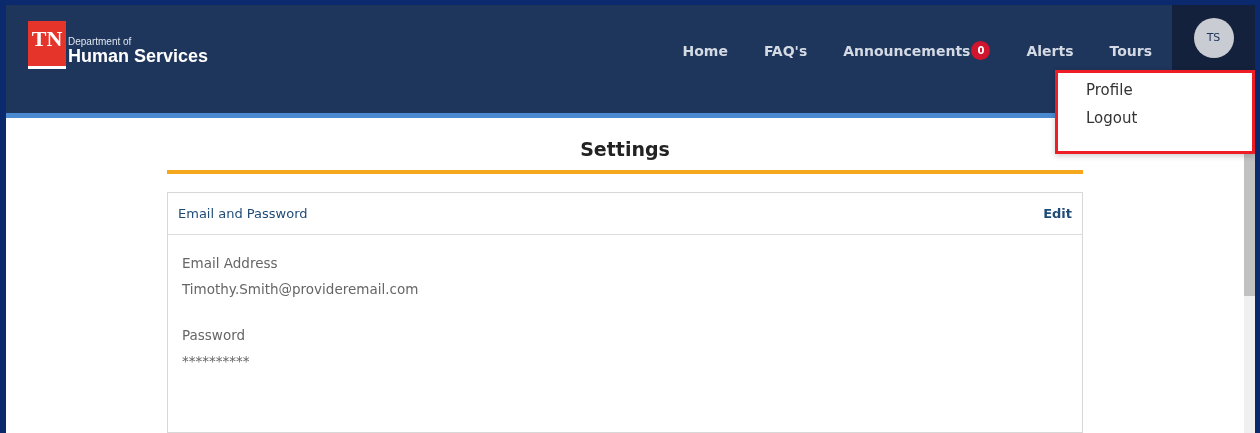 This screenshot has height=433, width=1260. I want to click on edit-link: Edit, so click(1057, 213).